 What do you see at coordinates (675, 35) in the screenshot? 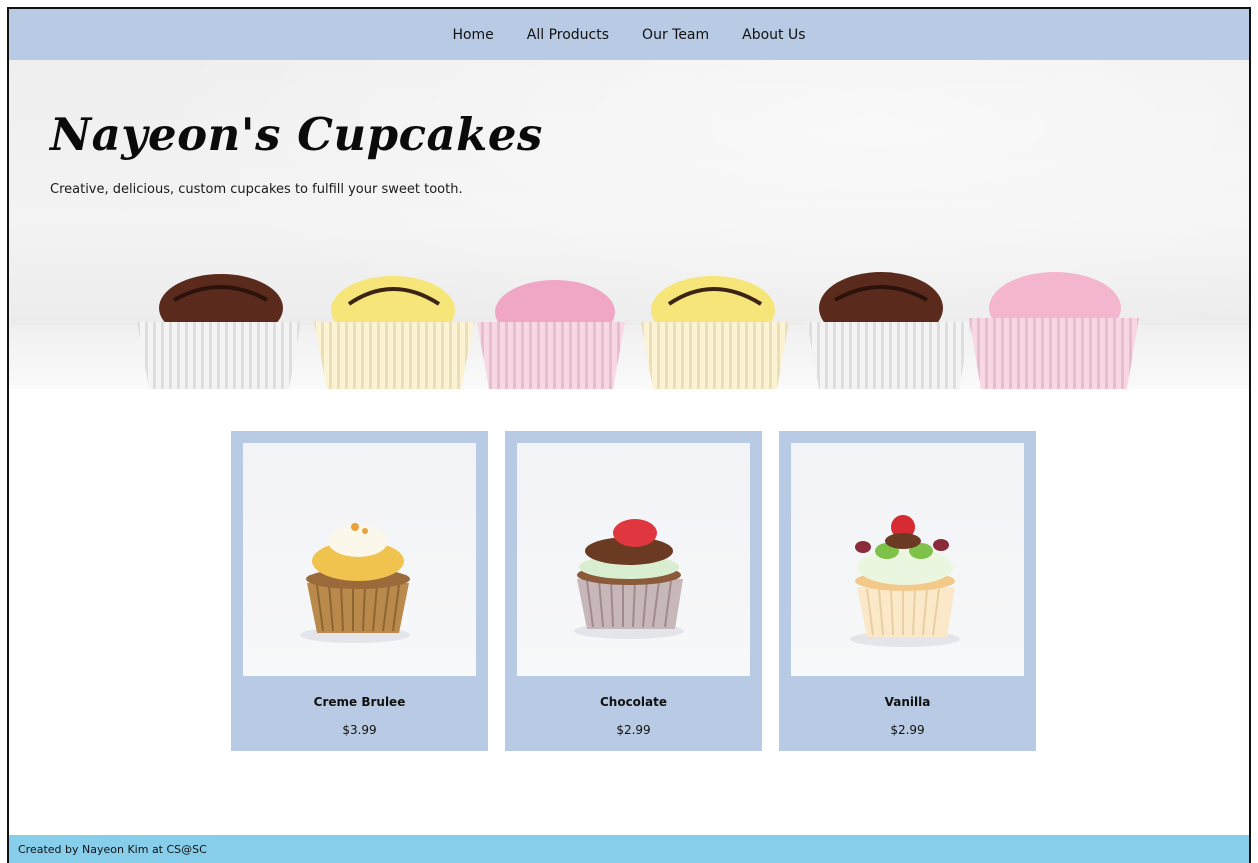
I see `nav-our-team-link: Our Team` at bounding box center [675, 35].